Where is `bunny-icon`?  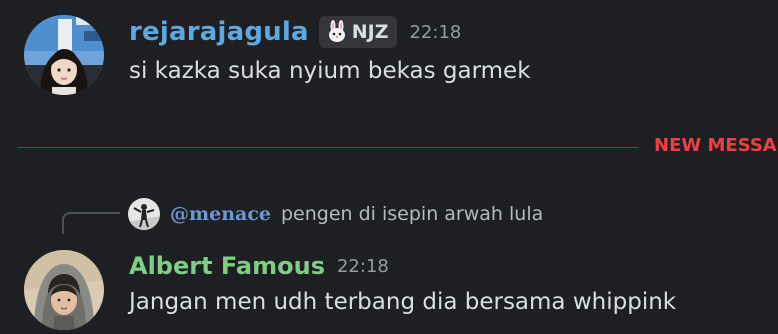 bunny-icon is located at coordinates (336, 31).